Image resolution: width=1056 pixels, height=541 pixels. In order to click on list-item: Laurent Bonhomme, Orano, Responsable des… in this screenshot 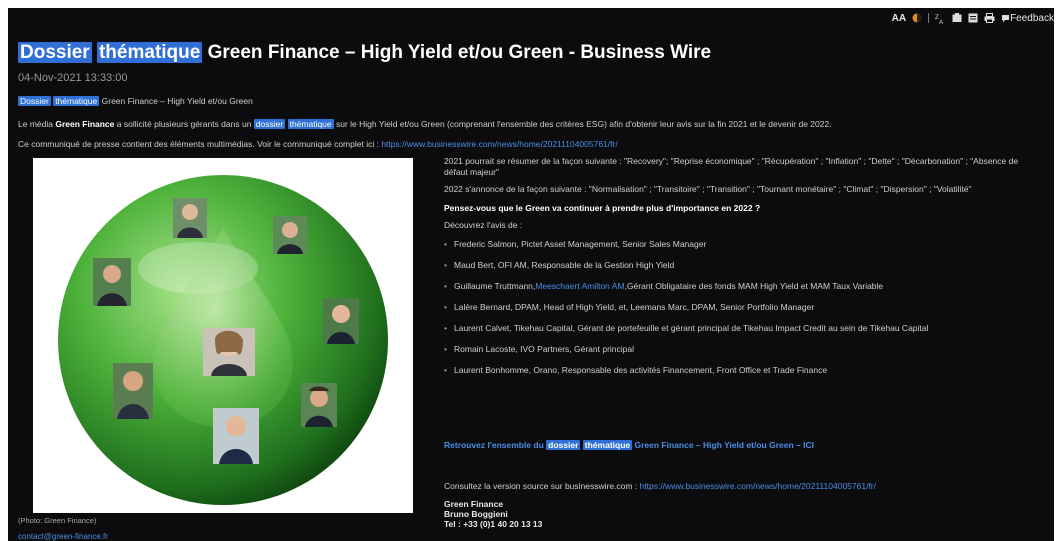, I will do `click(744, 375)`.